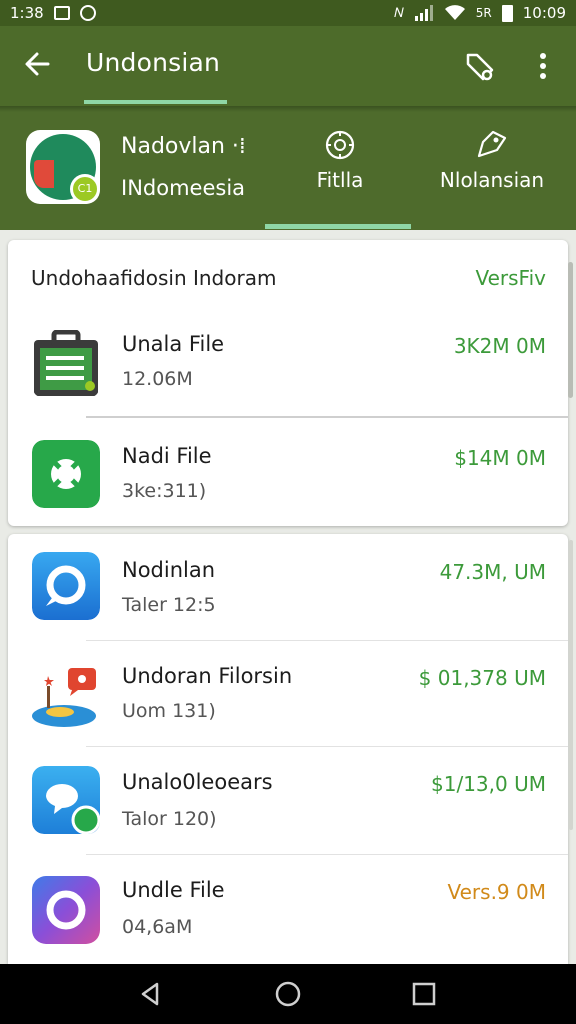  Describe the element at coordinates (507, 13) in the screenshot. I see `battery-icon` at that location.